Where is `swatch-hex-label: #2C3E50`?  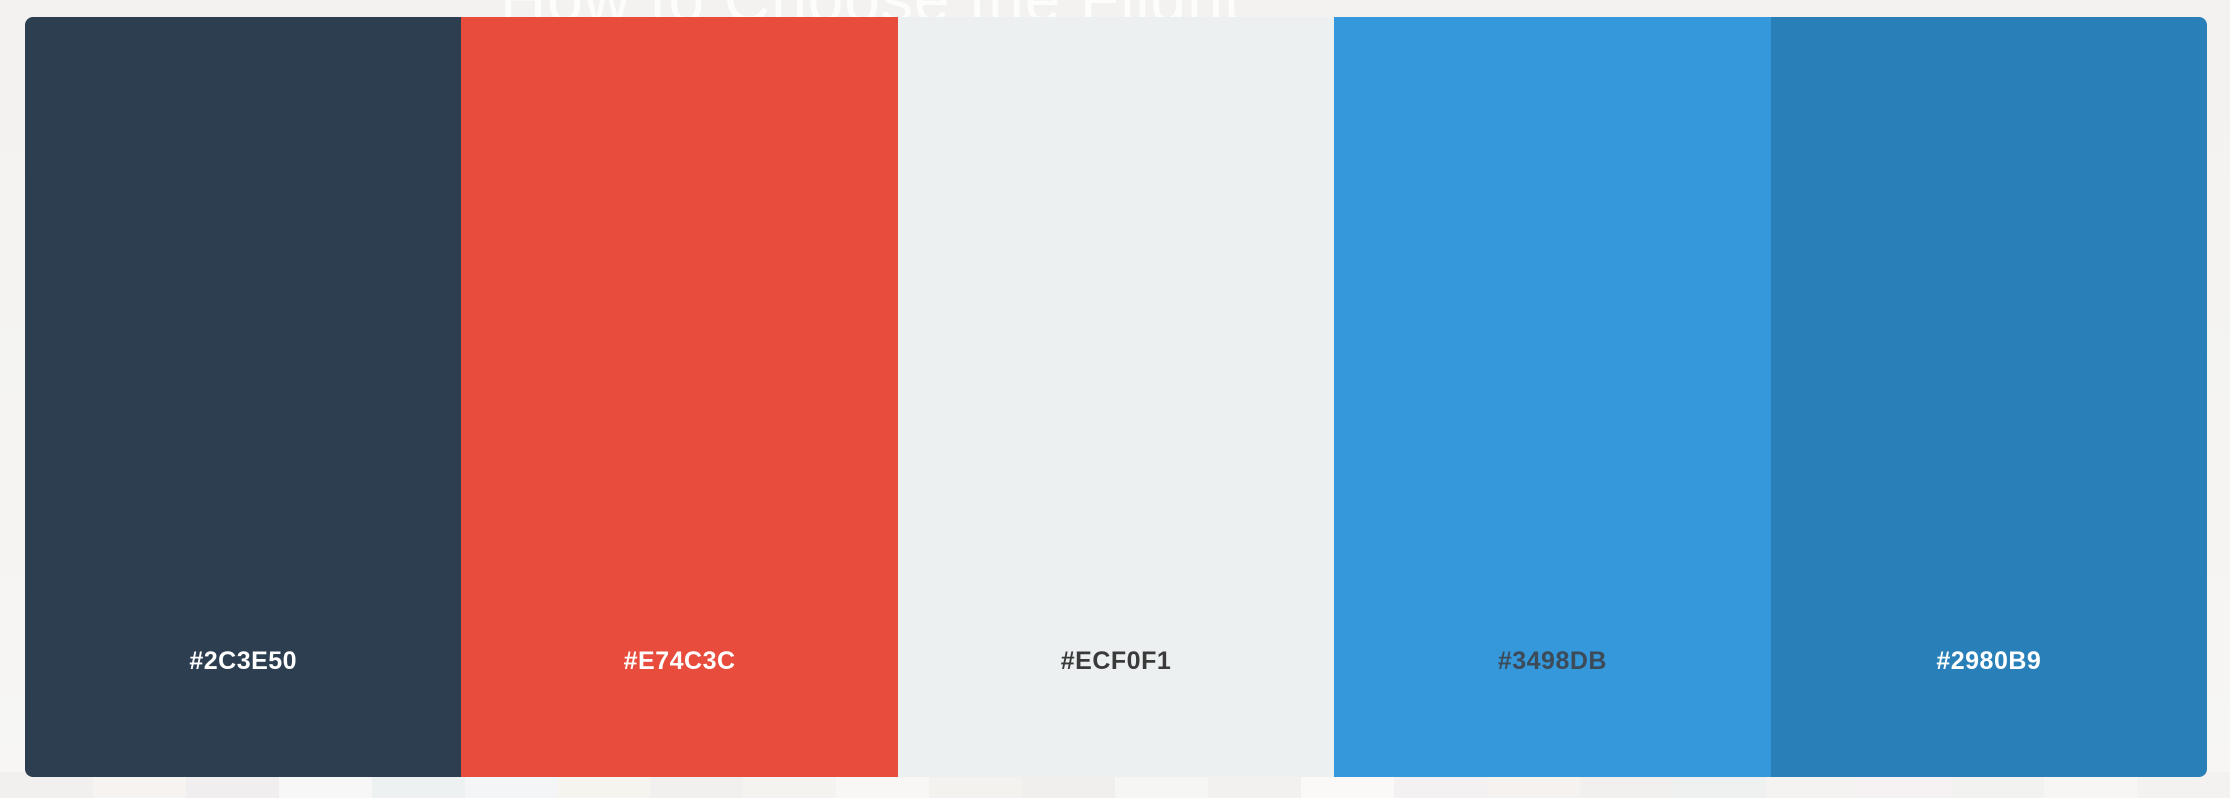 swatch-hex-label: #2C3E50 is located at coordinates (243, 661).